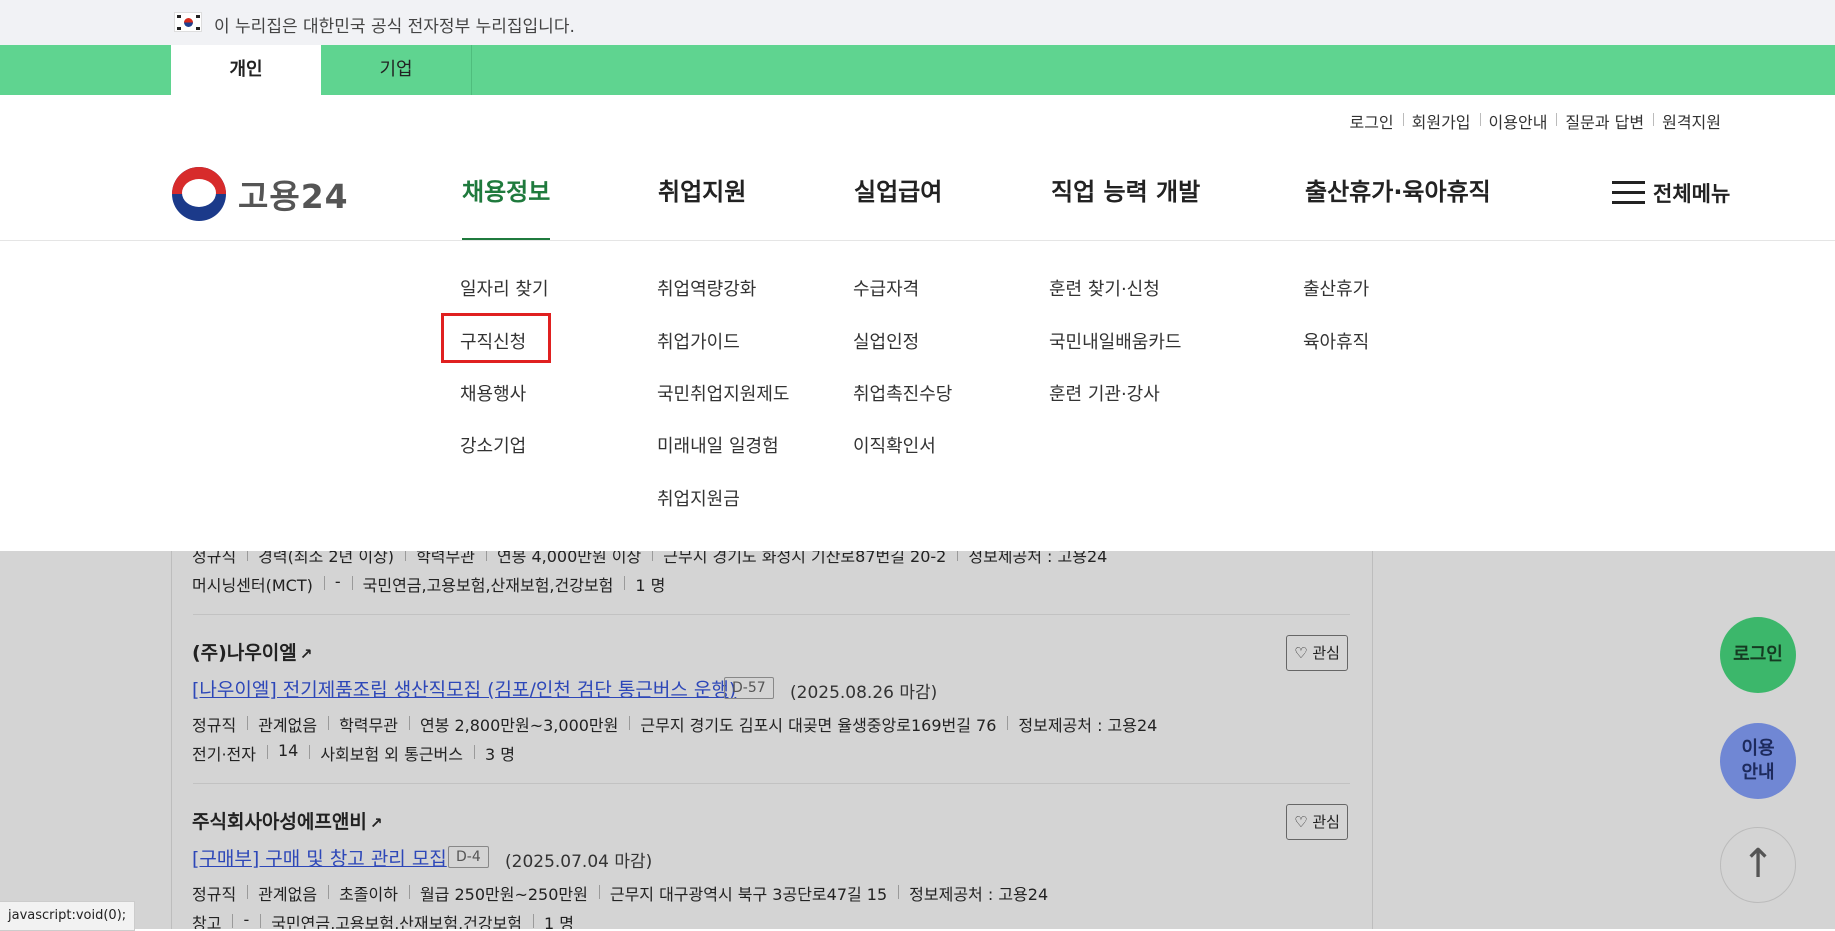 This screenshot has width=1835, height=931. I want to click on menu-parental-leave: 육아휴직, so click(1336, 341).